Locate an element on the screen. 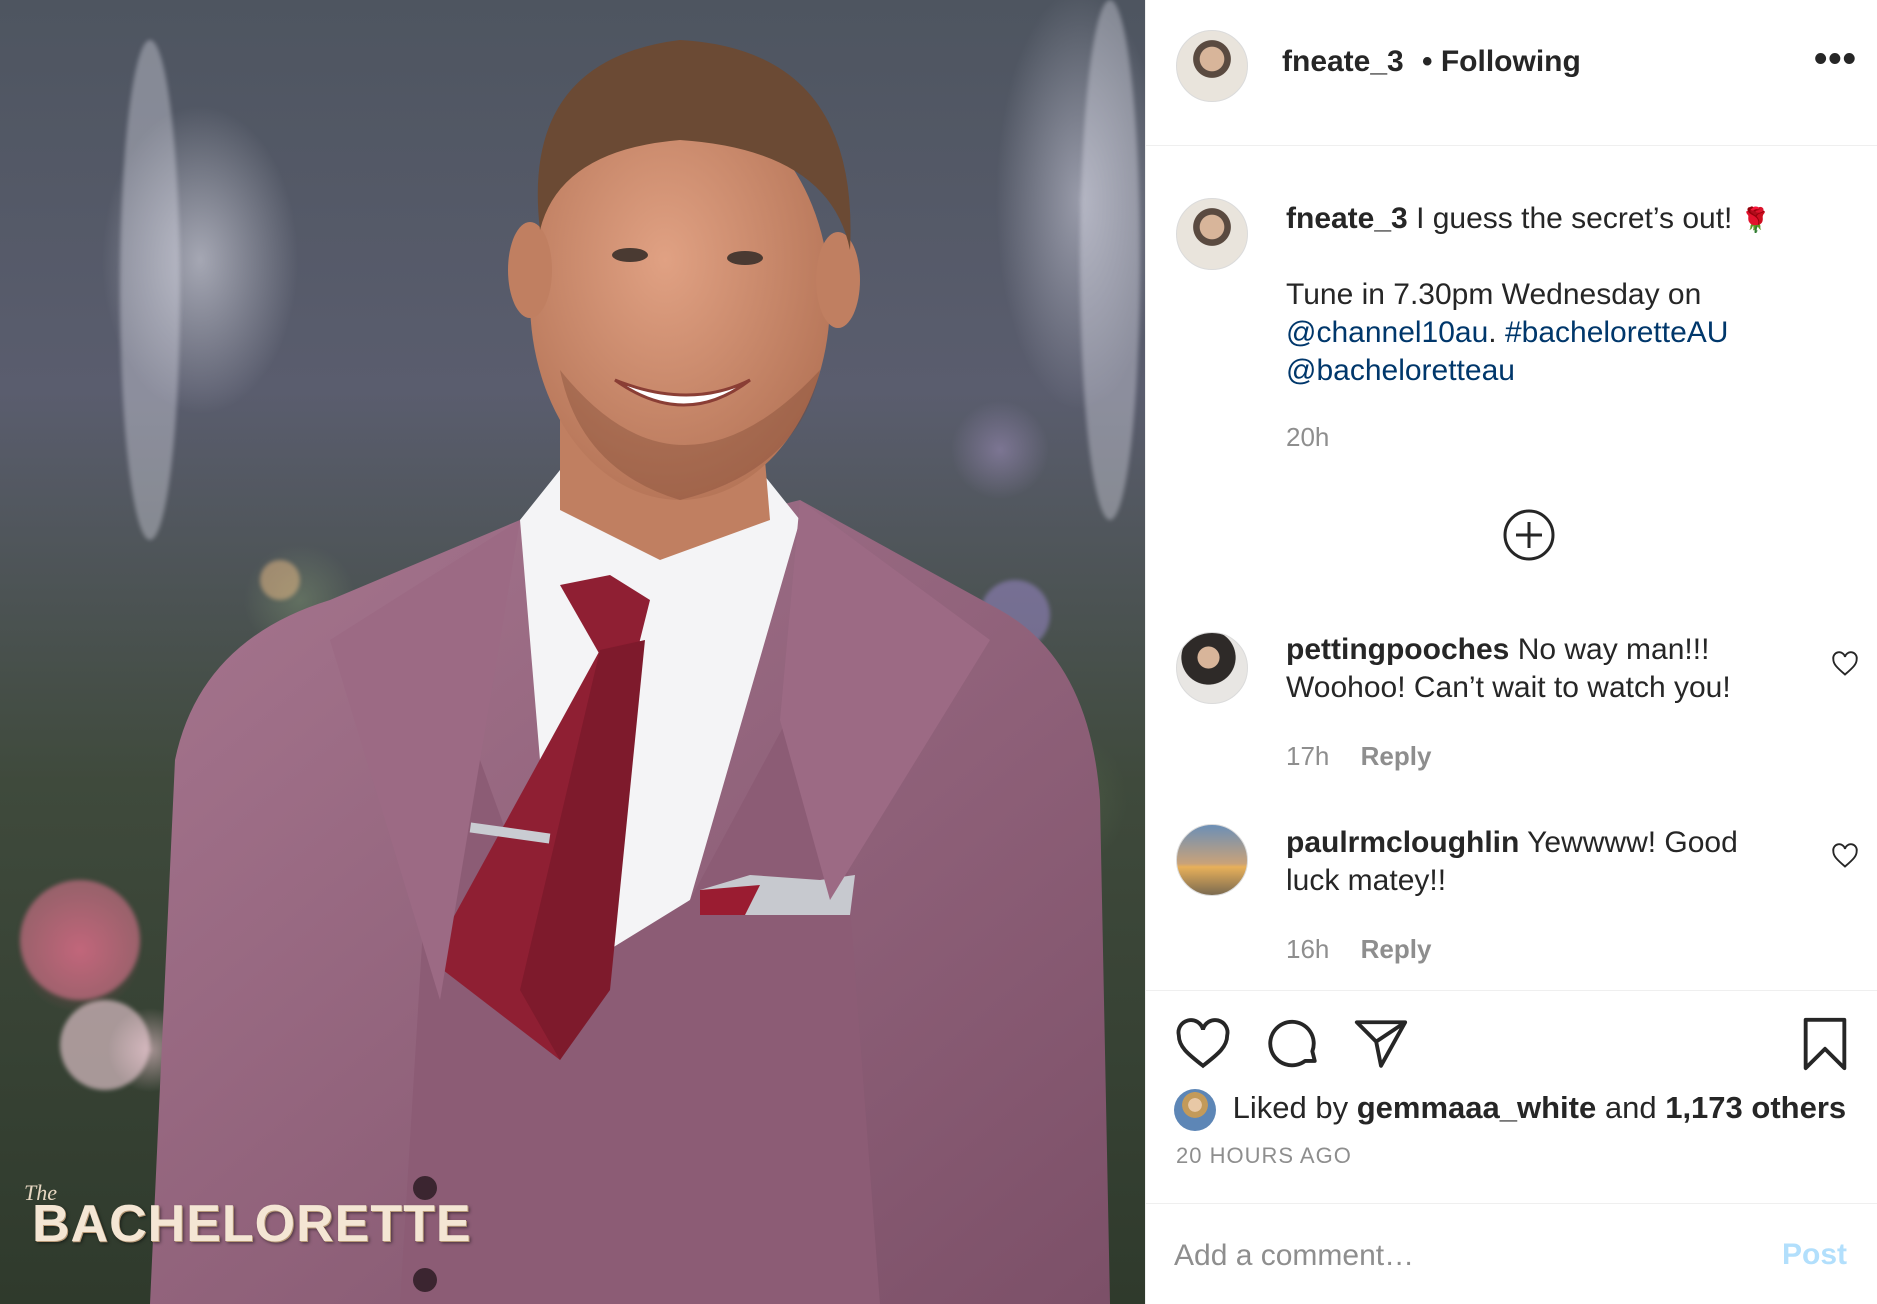  liker-avatar is located at coordinates (1195, 1110).